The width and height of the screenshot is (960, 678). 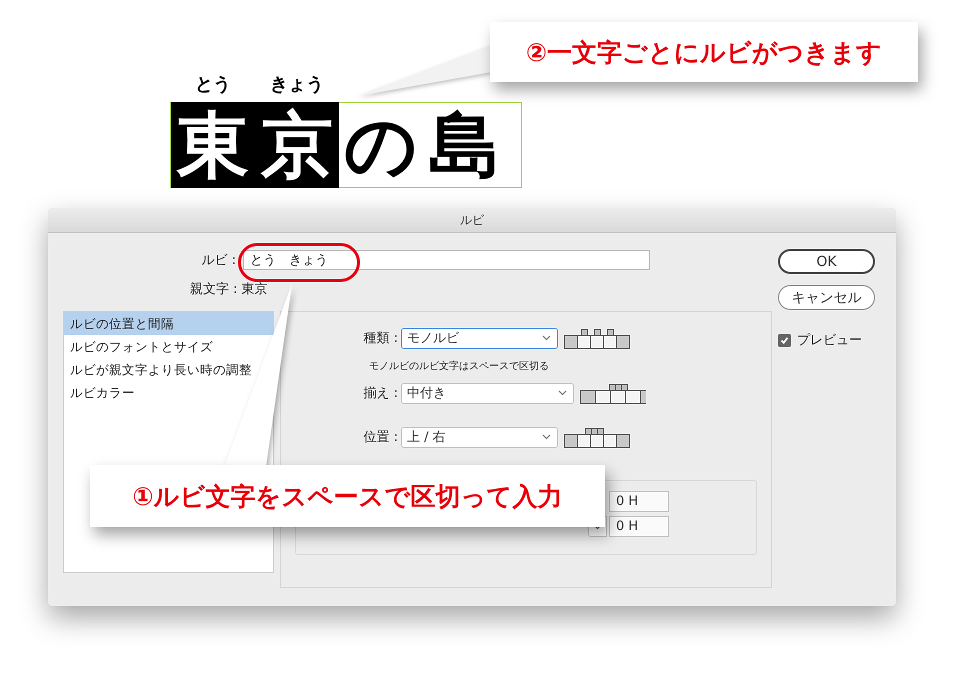 I want to click on setting-label: 位置 :, so click(x=380, y=437).